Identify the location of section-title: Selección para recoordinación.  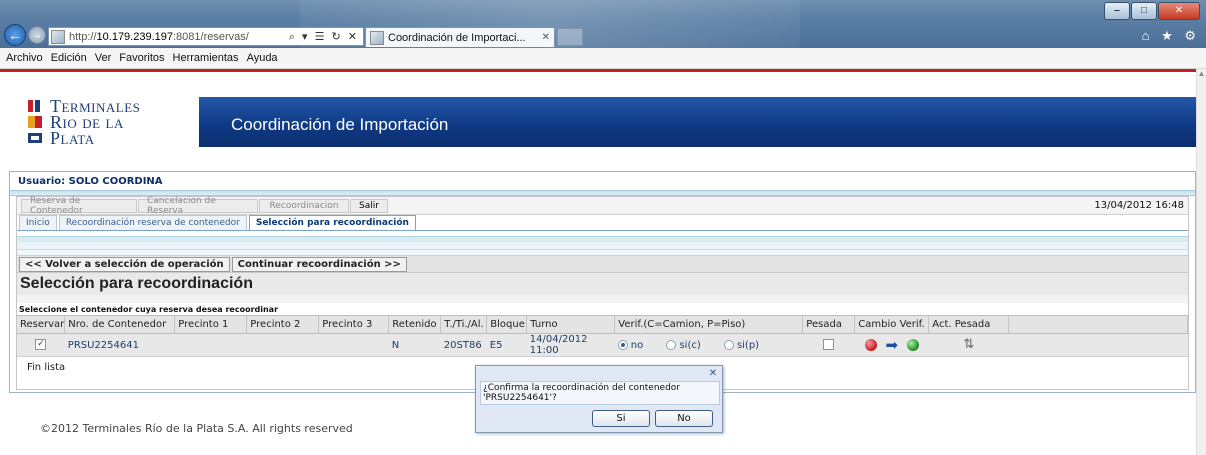
(602, 284).